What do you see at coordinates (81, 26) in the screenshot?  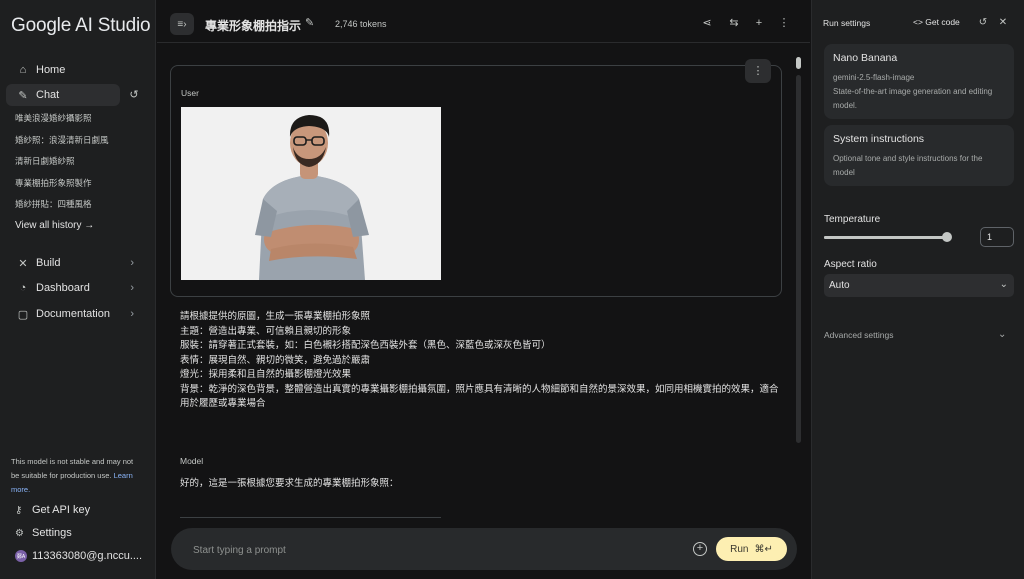 I see `app-logo: Google AI Studio` at bounding box center [81, 26].